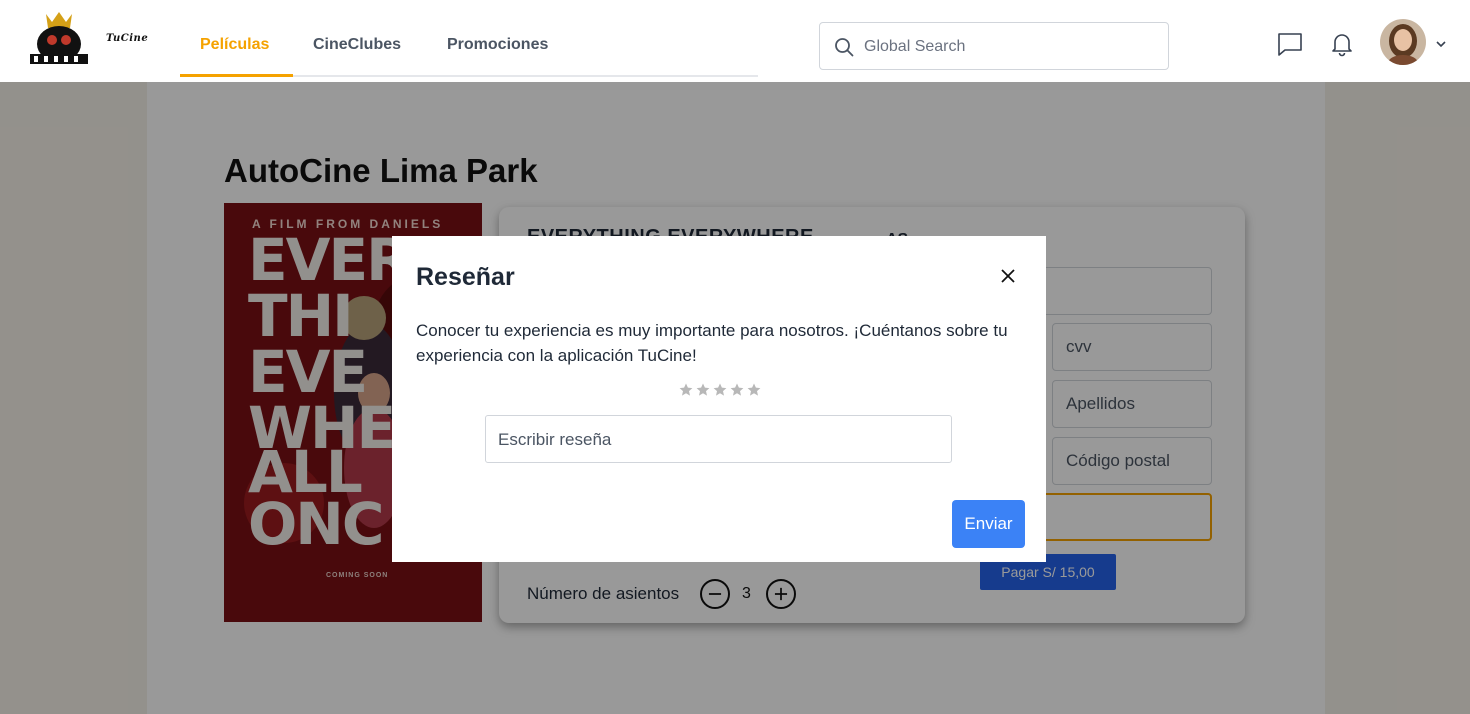 This screenshot has height=714, width=1470. I want to click on search-icon, so click(844, 47).